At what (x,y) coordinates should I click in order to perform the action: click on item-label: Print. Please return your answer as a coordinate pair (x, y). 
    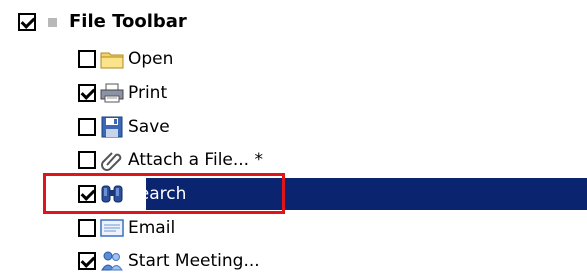
    Looking at the image, I should click on (148, 93).